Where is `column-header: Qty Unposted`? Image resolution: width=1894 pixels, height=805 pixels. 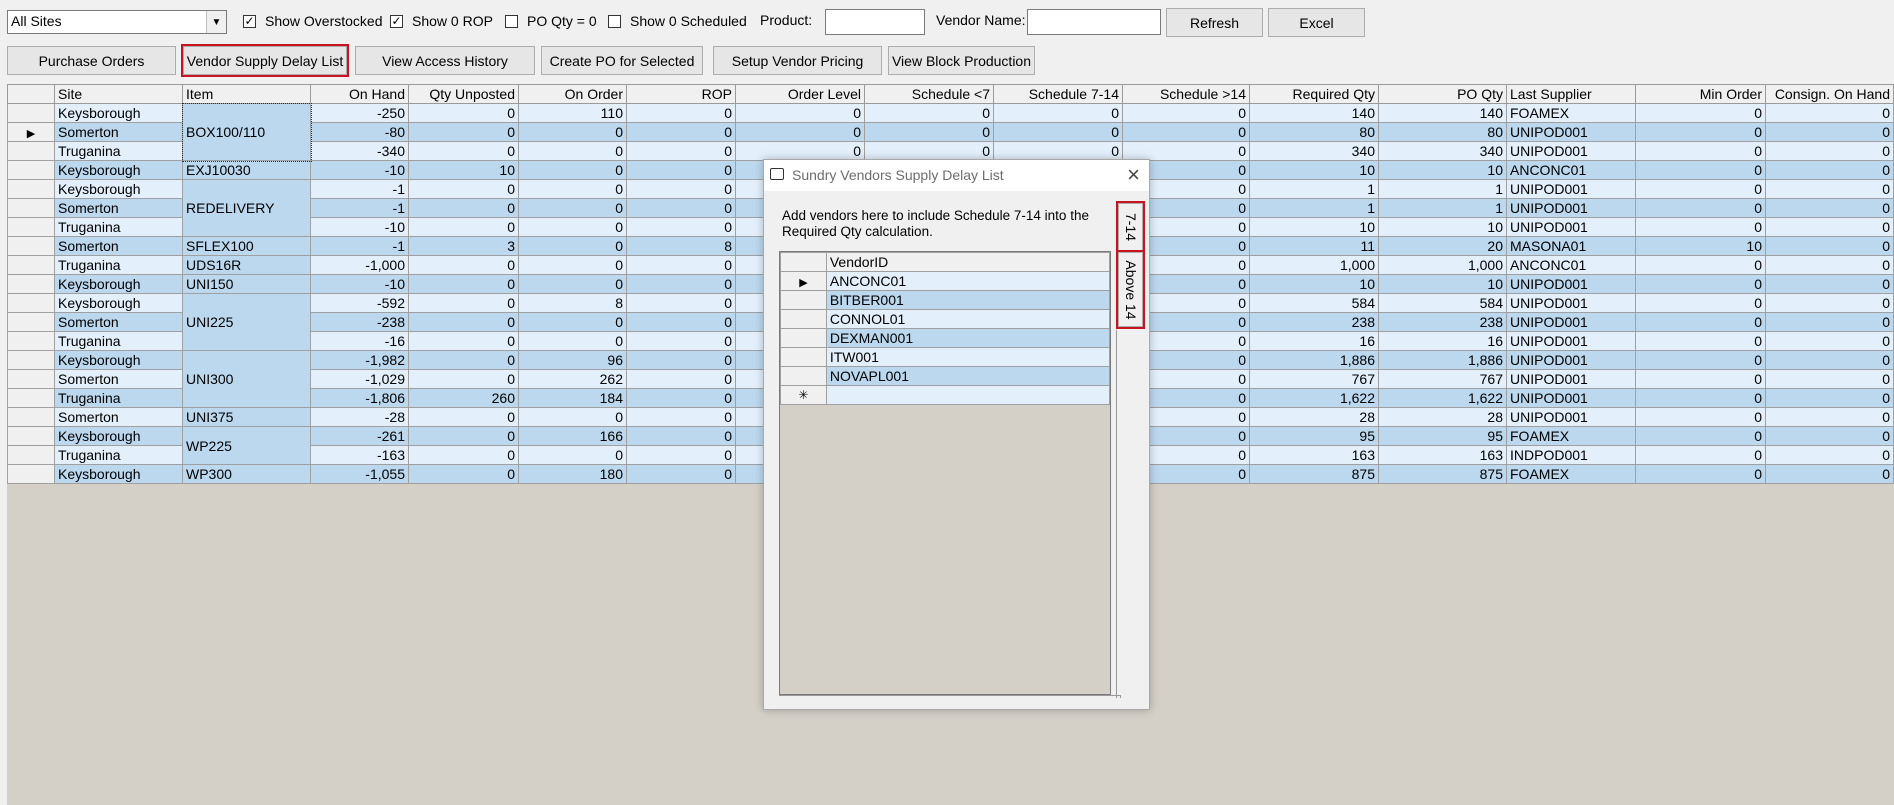 column-header: Qty Unposted is located at coordinates (463, 94).